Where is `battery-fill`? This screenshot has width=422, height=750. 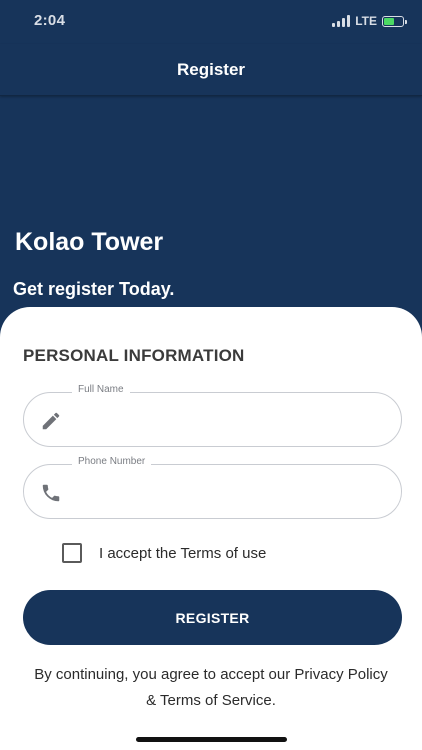 battery-fill is located at coordinates (389, 21).